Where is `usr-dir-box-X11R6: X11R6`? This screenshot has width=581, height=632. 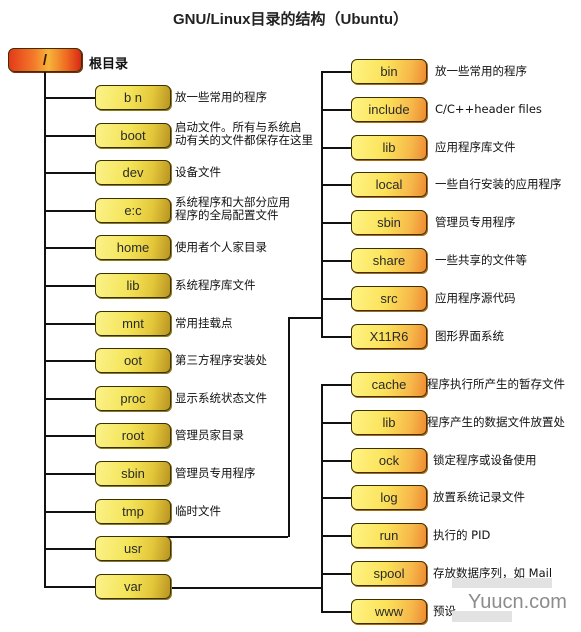
usr-dir-box-X11R6: X11R6 is located at coordinates (389, 336).